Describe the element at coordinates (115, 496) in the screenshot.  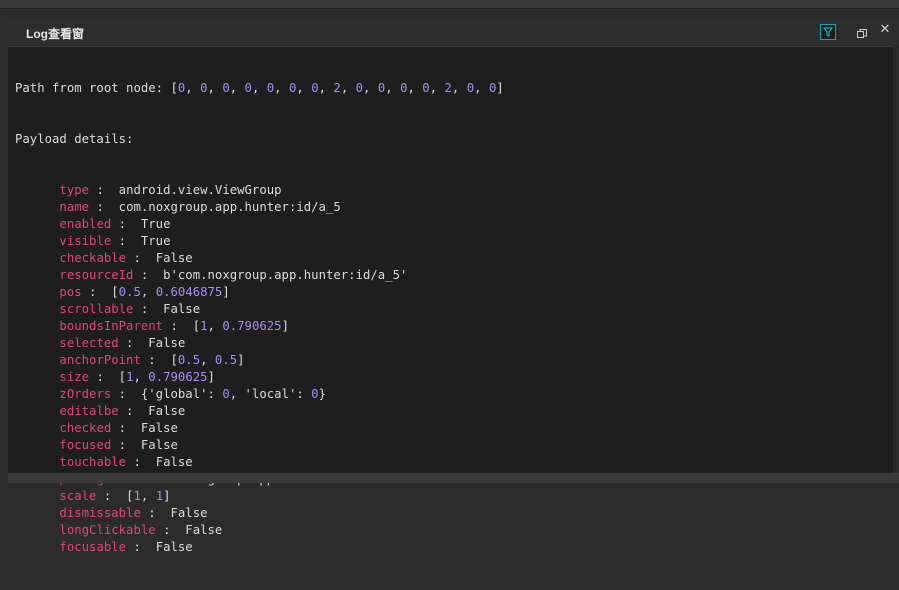
I see `payload-field-scale: scale : [1, 1]` at that location.